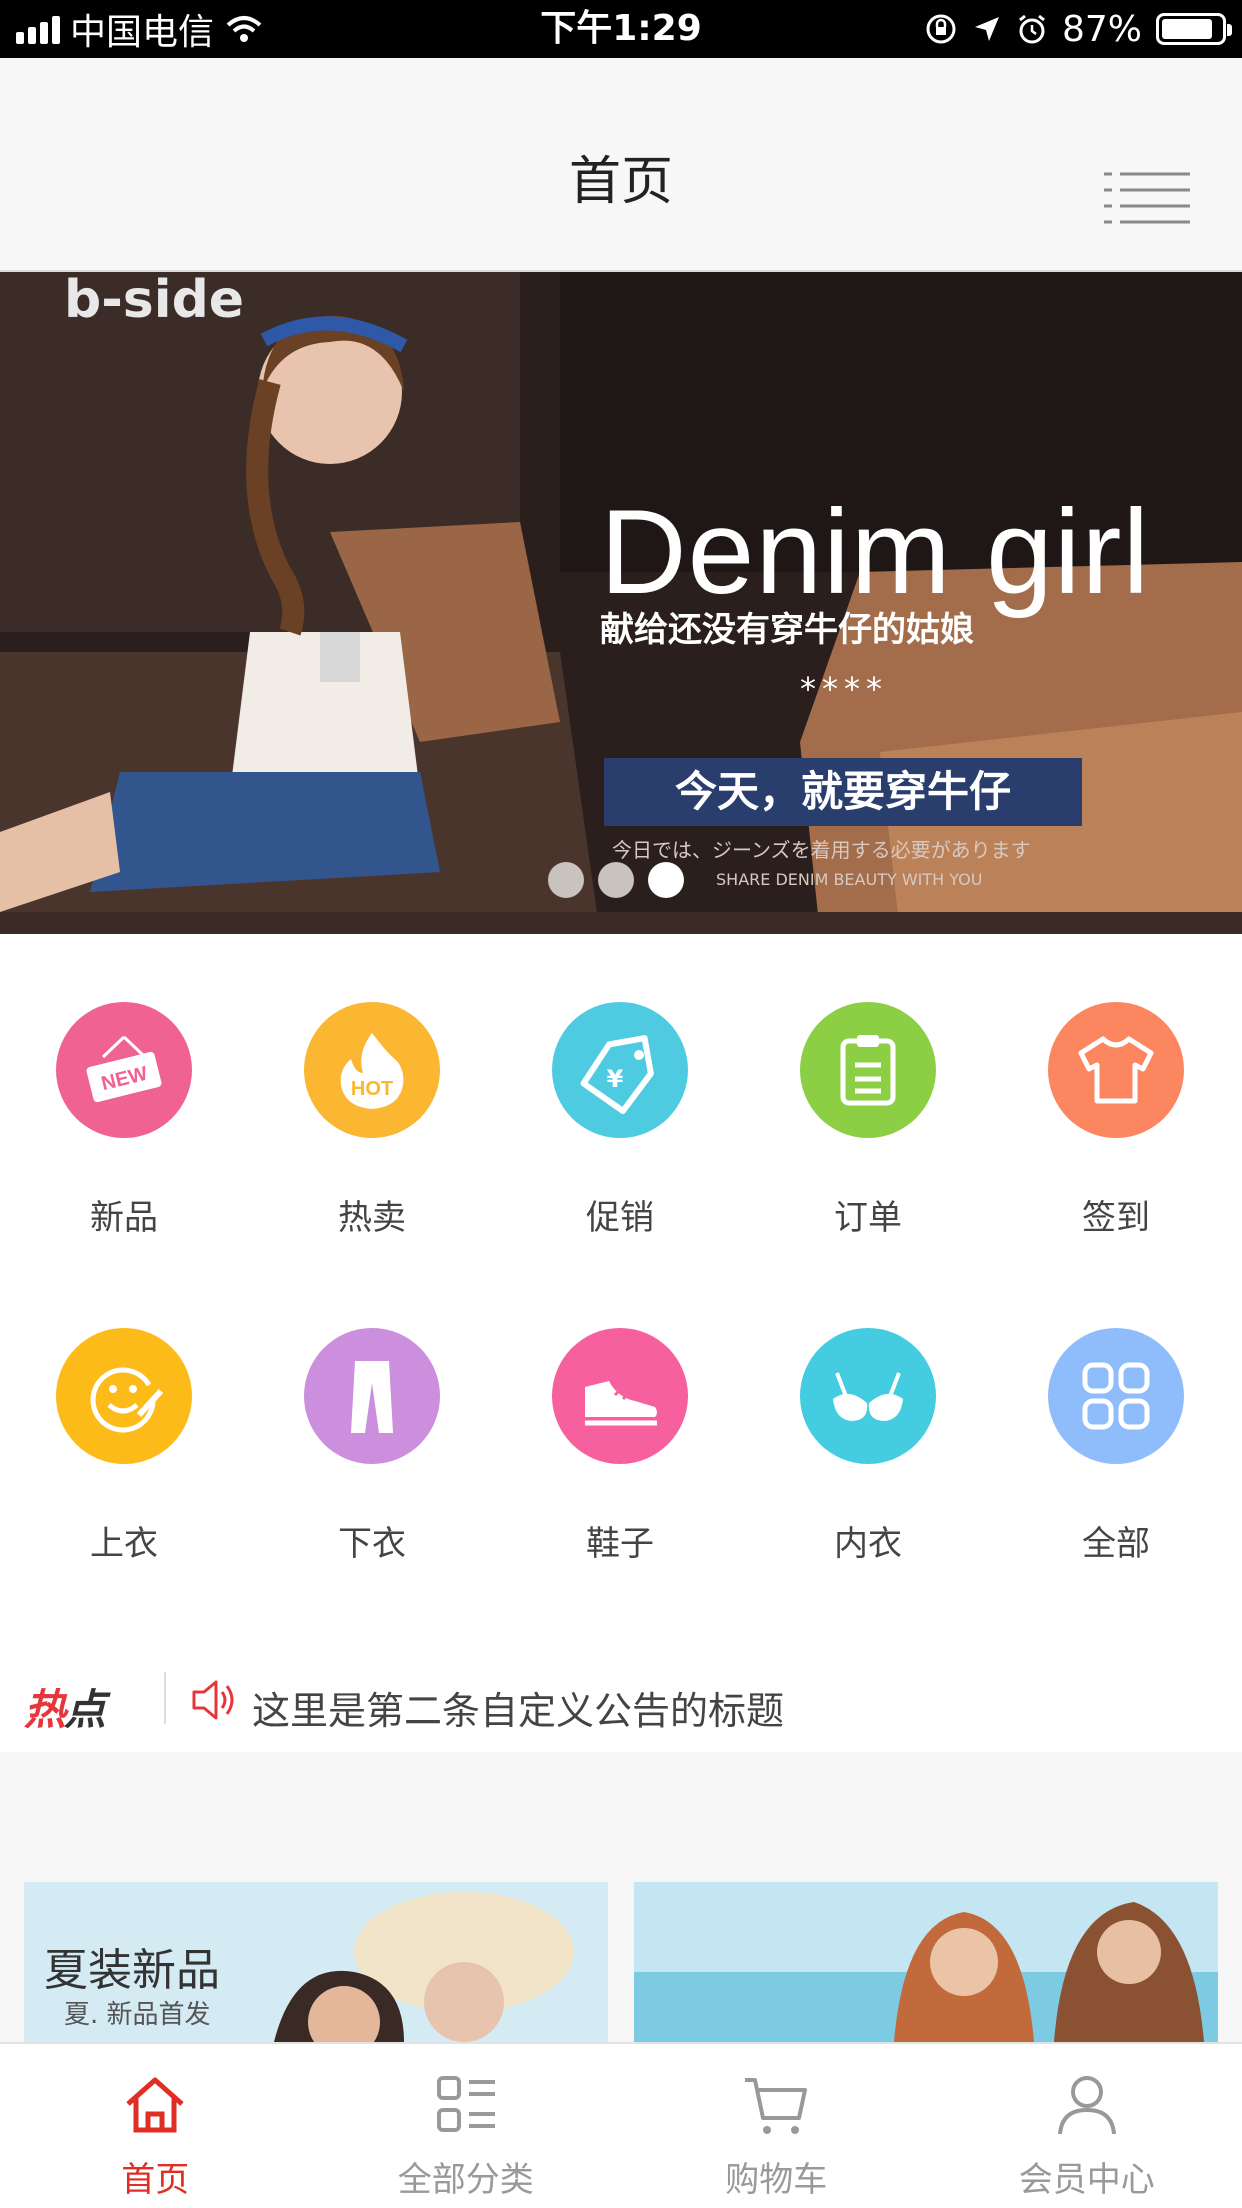  Describe the element at coordinates (1032, 29) in the screenshot. I see `alarm-icon` at that location.